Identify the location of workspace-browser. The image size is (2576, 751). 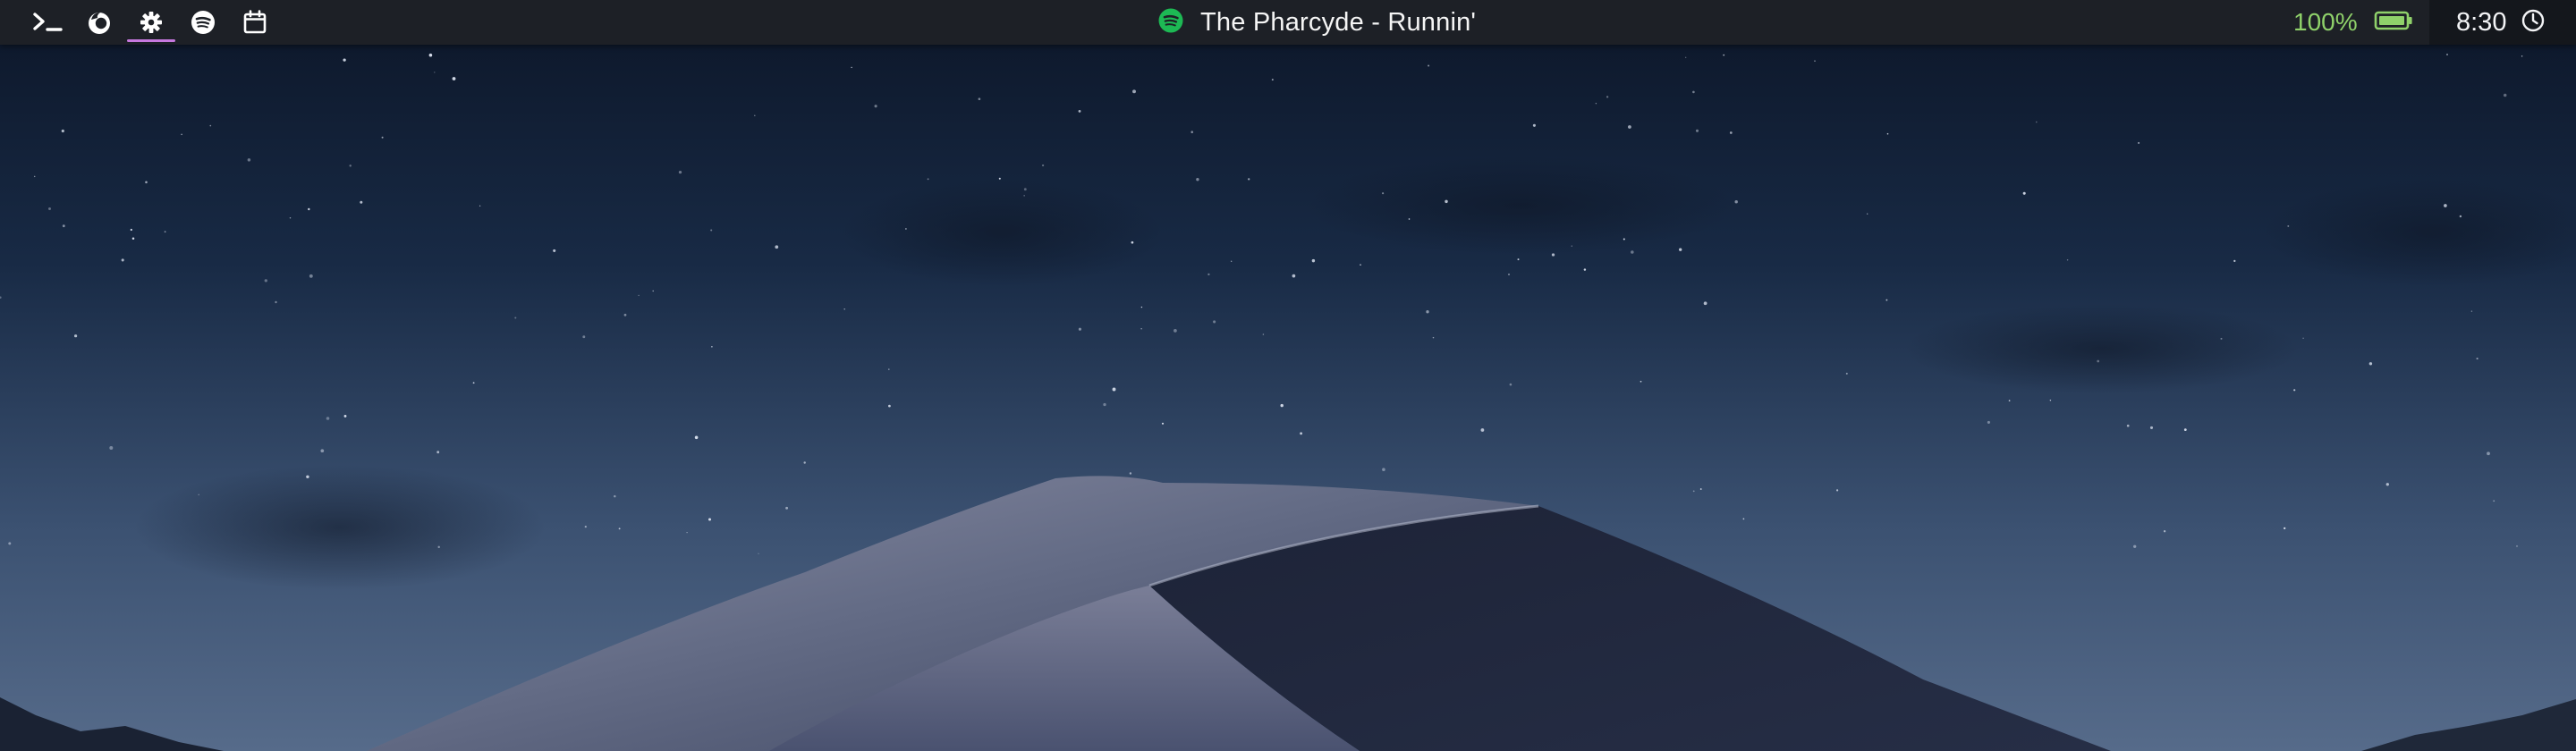
(99, 22).